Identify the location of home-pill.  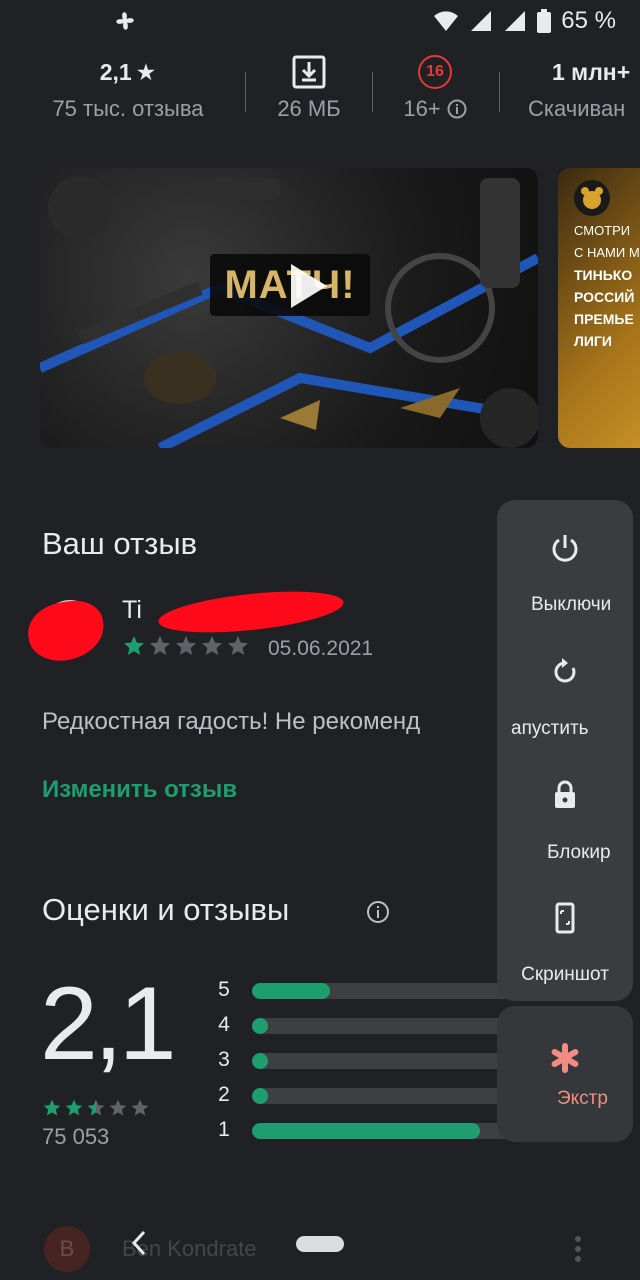
(320, 1244).